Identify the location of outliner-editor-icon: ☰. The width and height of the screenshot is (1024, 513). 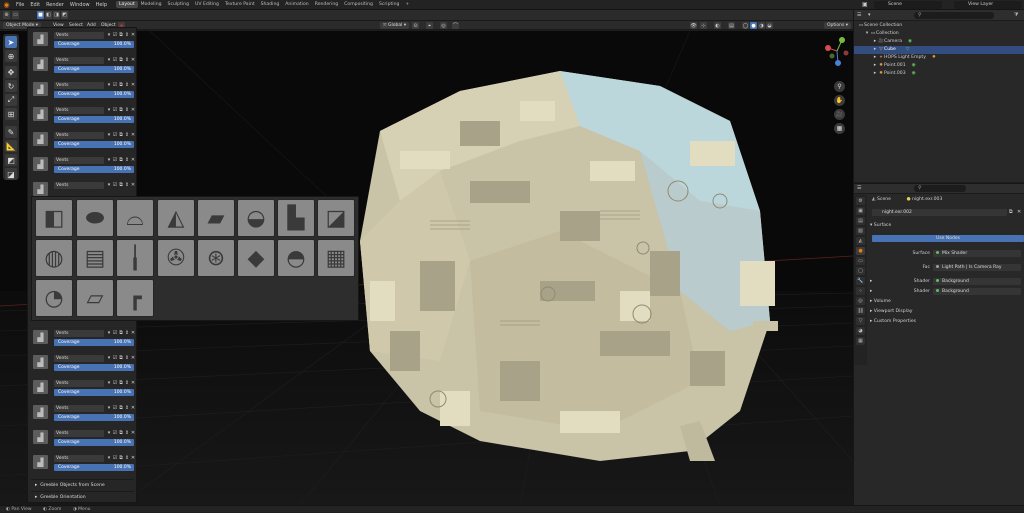
(861, 15).